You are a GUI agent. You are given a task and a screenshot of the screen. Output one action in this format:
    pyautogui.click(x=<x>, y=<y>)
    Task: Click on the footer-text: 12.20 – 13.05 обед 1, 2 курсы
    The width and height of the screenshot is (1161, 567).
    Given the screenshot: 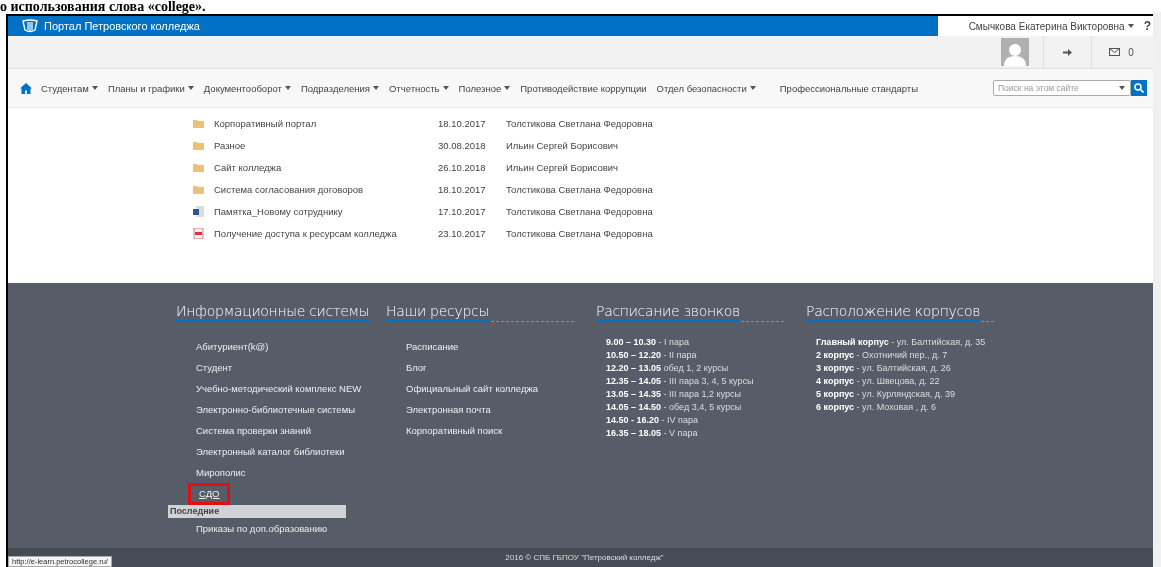 What is the action you would take?
    pyautogui.click(x=668, y=368)
    